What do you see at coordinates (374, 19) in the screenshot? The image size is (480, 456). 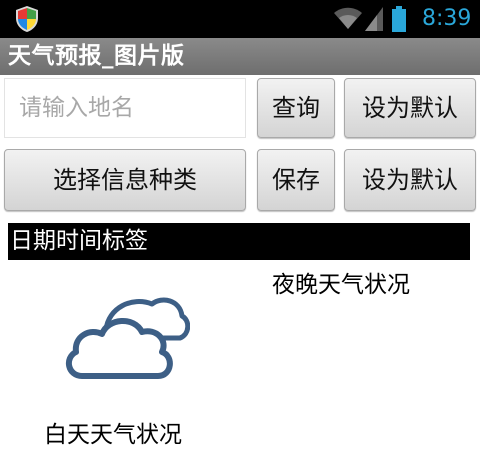 I see `signal-icon` at bounding box center [374, 19].